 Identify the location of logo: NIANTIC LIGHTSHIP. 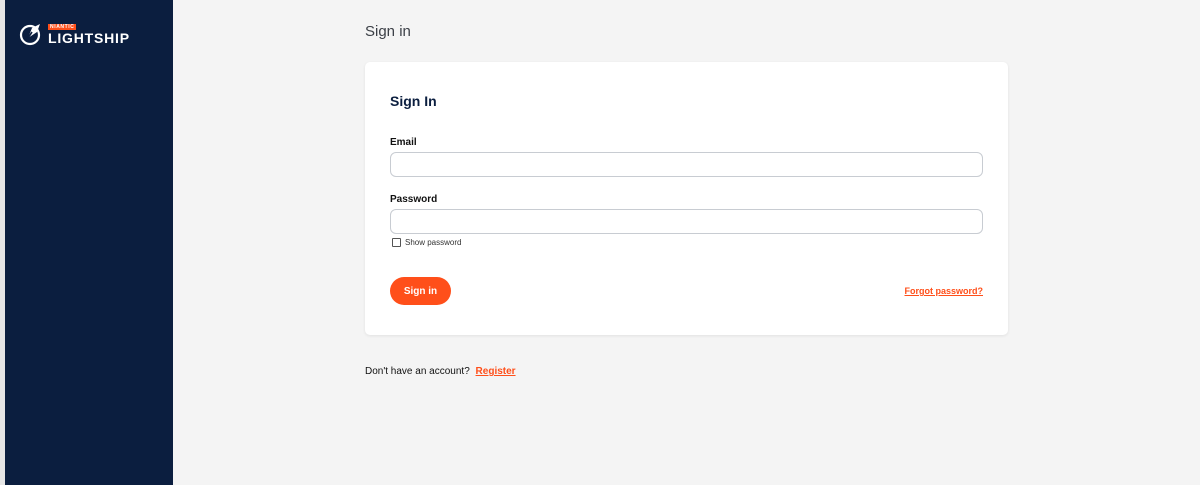
(74, 34).